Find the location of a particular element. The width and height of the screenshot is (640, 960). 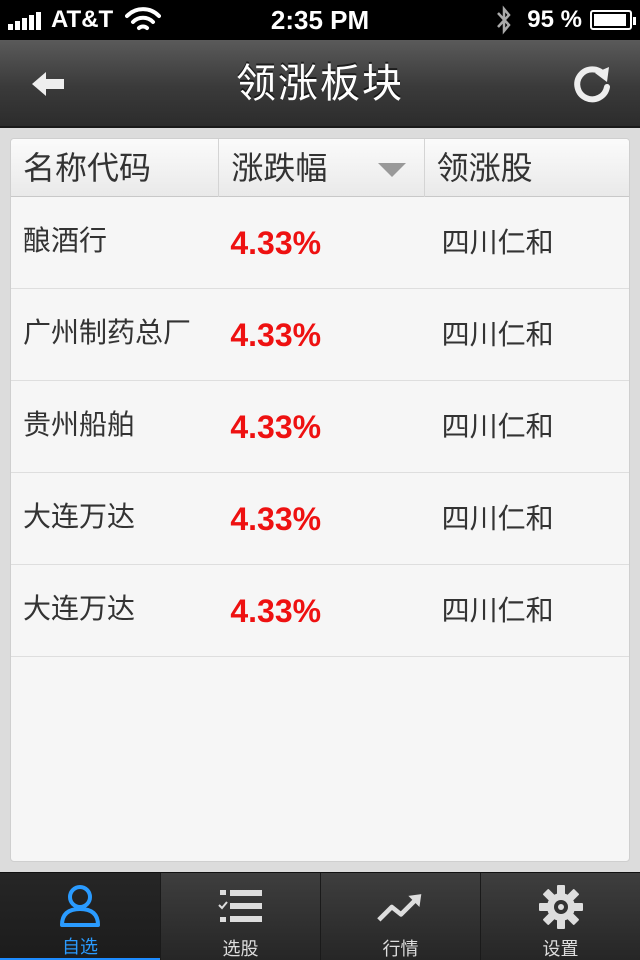

page-title: 领涨板块 is located at coordinates (320, 84).